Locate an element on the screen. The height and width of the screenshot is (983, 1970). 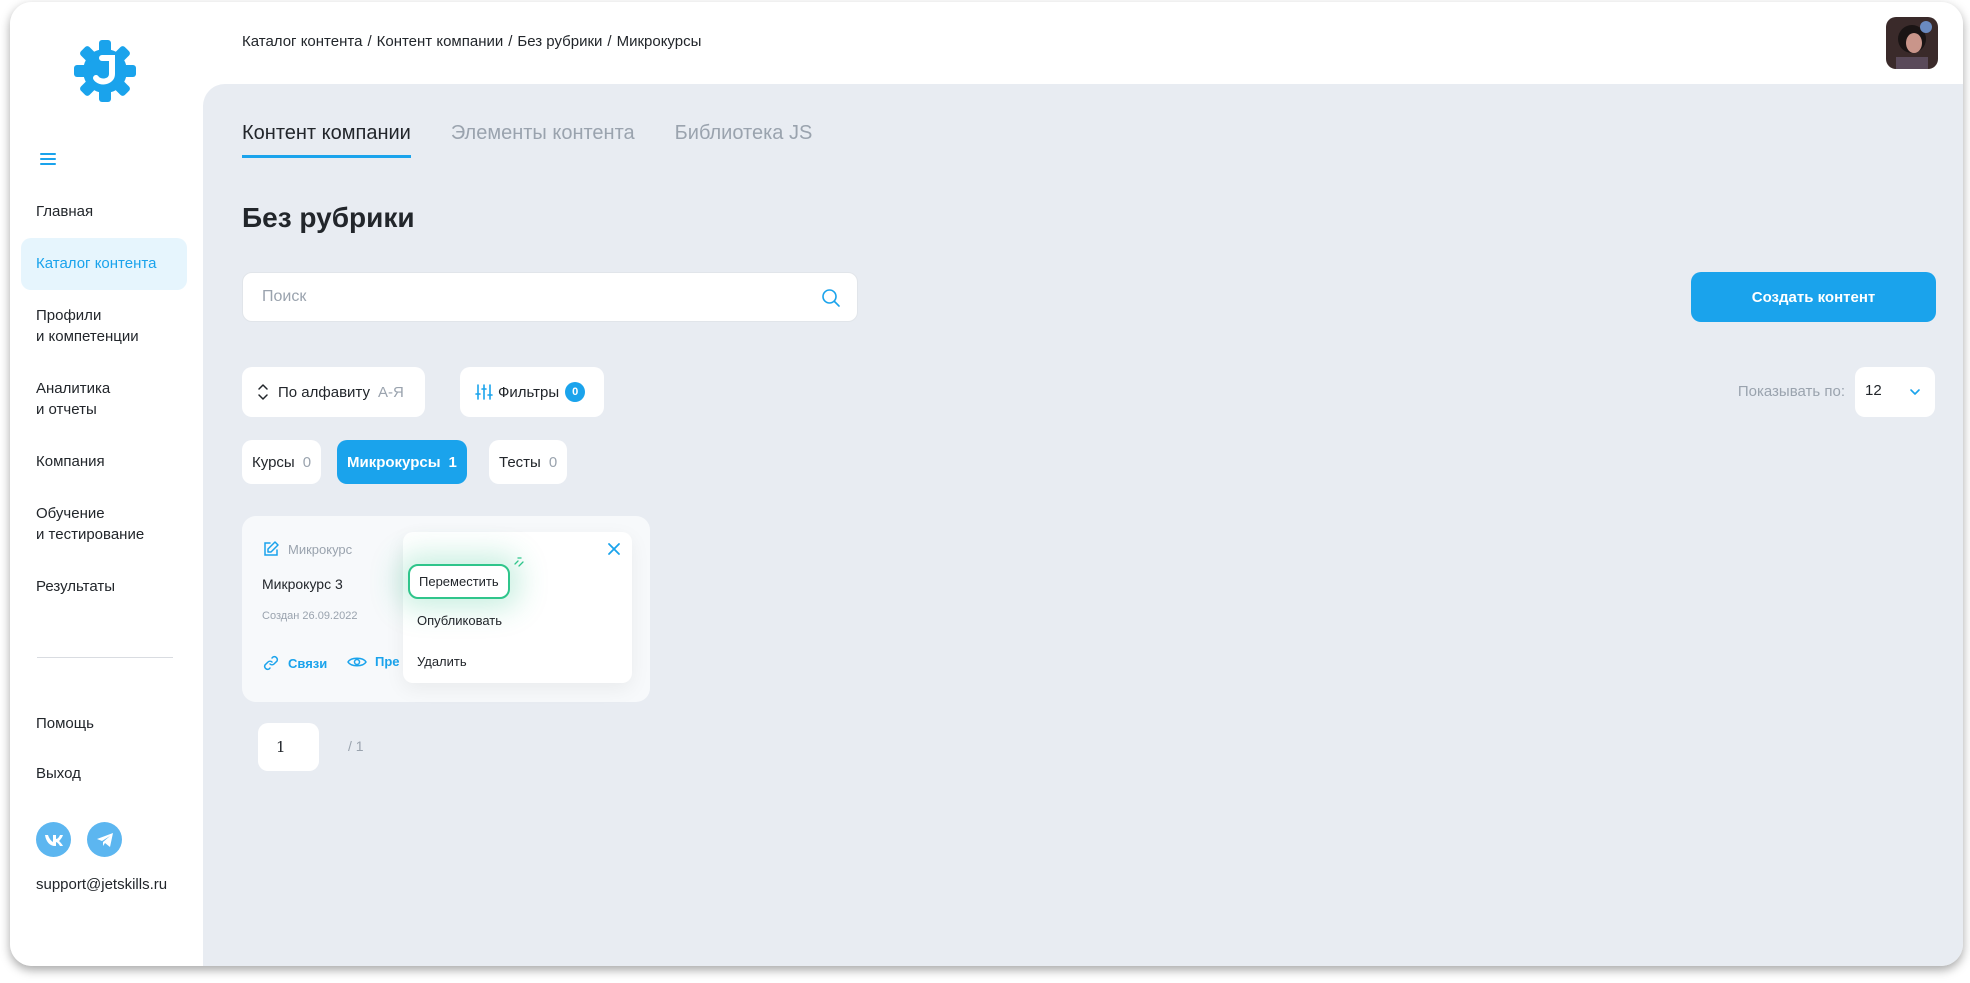
sidebar-item-label: Профили is located at coordinates (69, 315).